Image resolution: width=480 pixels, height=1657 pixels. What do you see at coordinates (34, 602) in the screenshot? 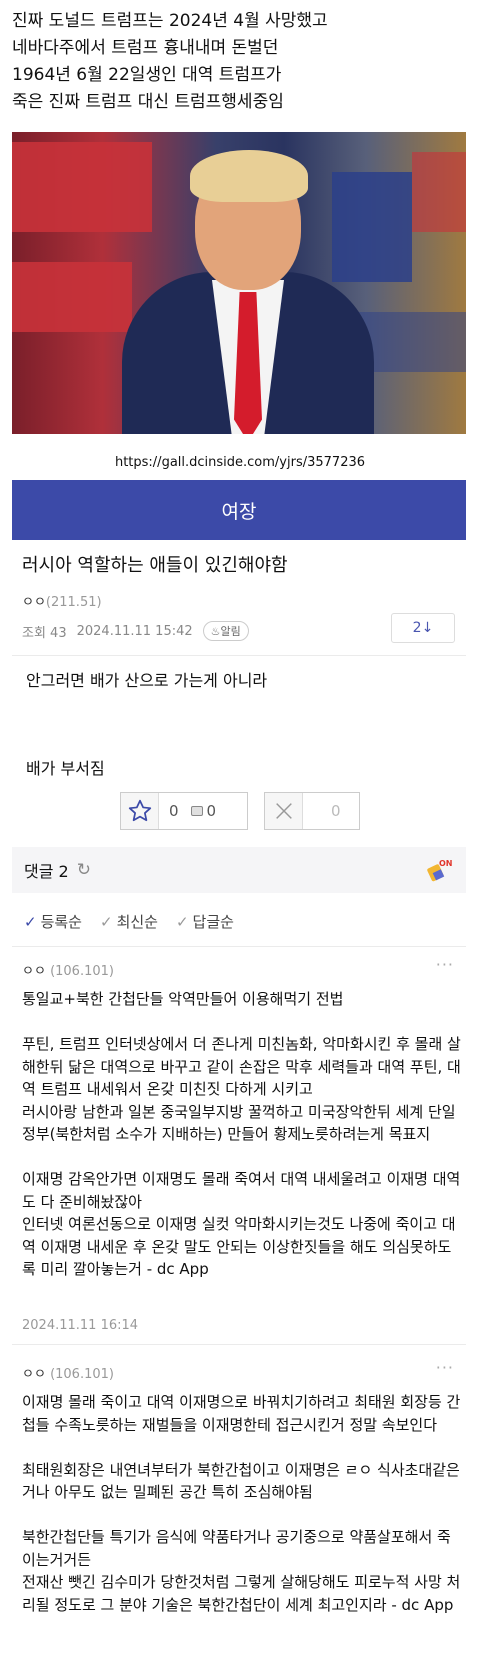
I see `author-nickname: ㅇㅇ` at bounding box center [34, 602].